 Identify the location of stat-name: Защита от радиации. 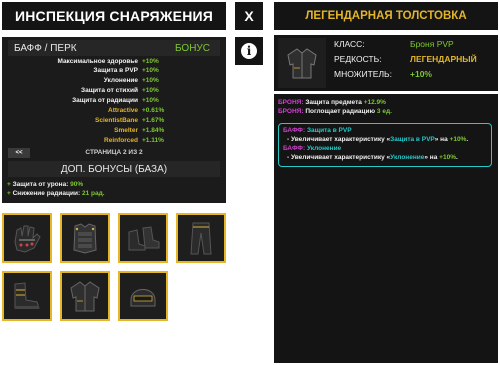
(105, 100).